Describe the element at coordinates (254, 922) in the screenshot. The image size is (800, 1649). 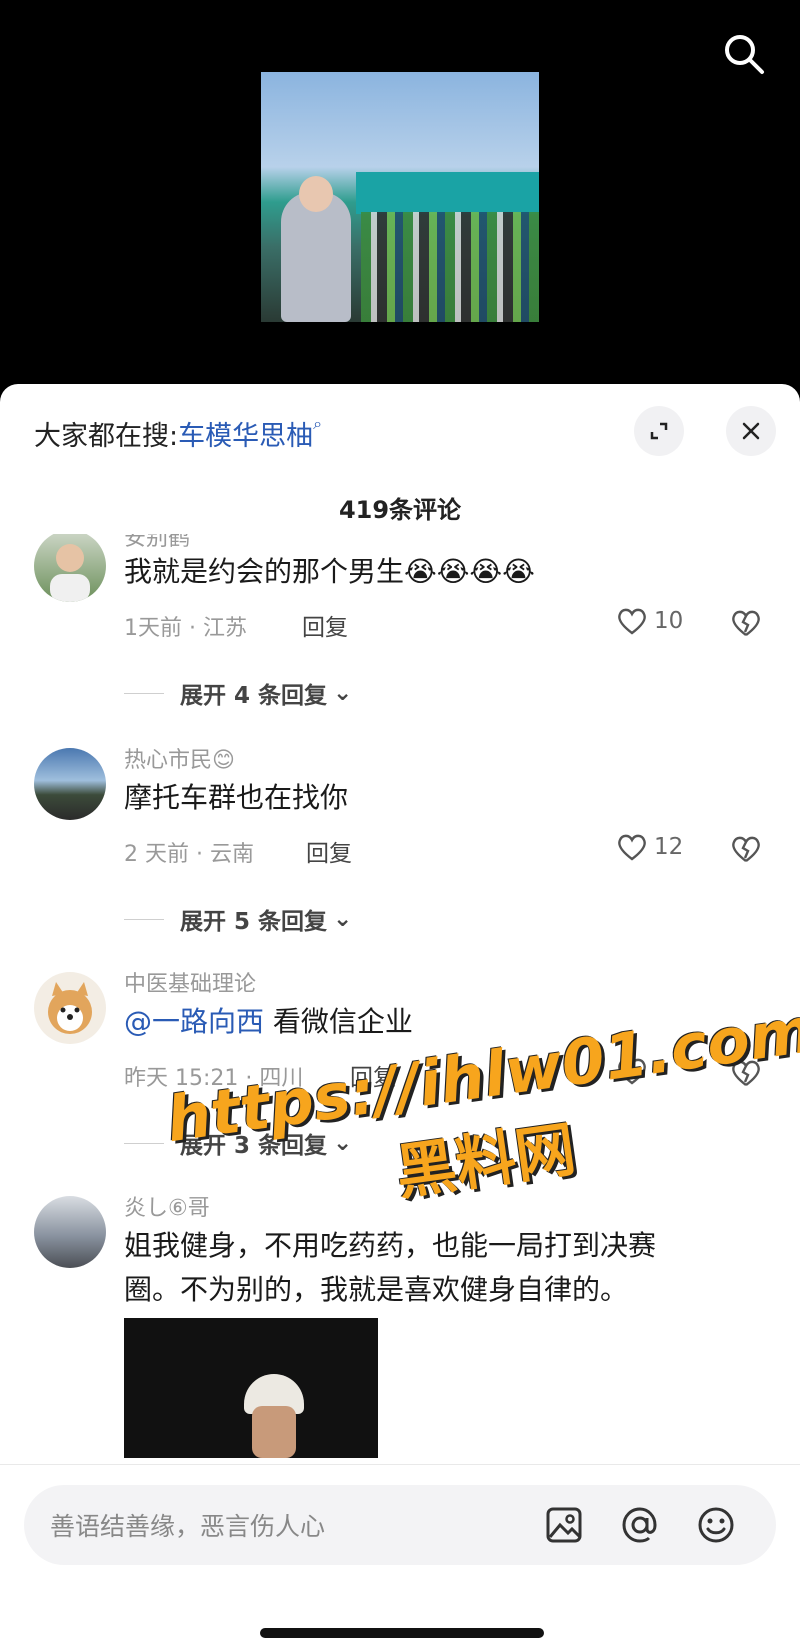
I see `expand-replies-label: 展开 5 条回复` at that location.